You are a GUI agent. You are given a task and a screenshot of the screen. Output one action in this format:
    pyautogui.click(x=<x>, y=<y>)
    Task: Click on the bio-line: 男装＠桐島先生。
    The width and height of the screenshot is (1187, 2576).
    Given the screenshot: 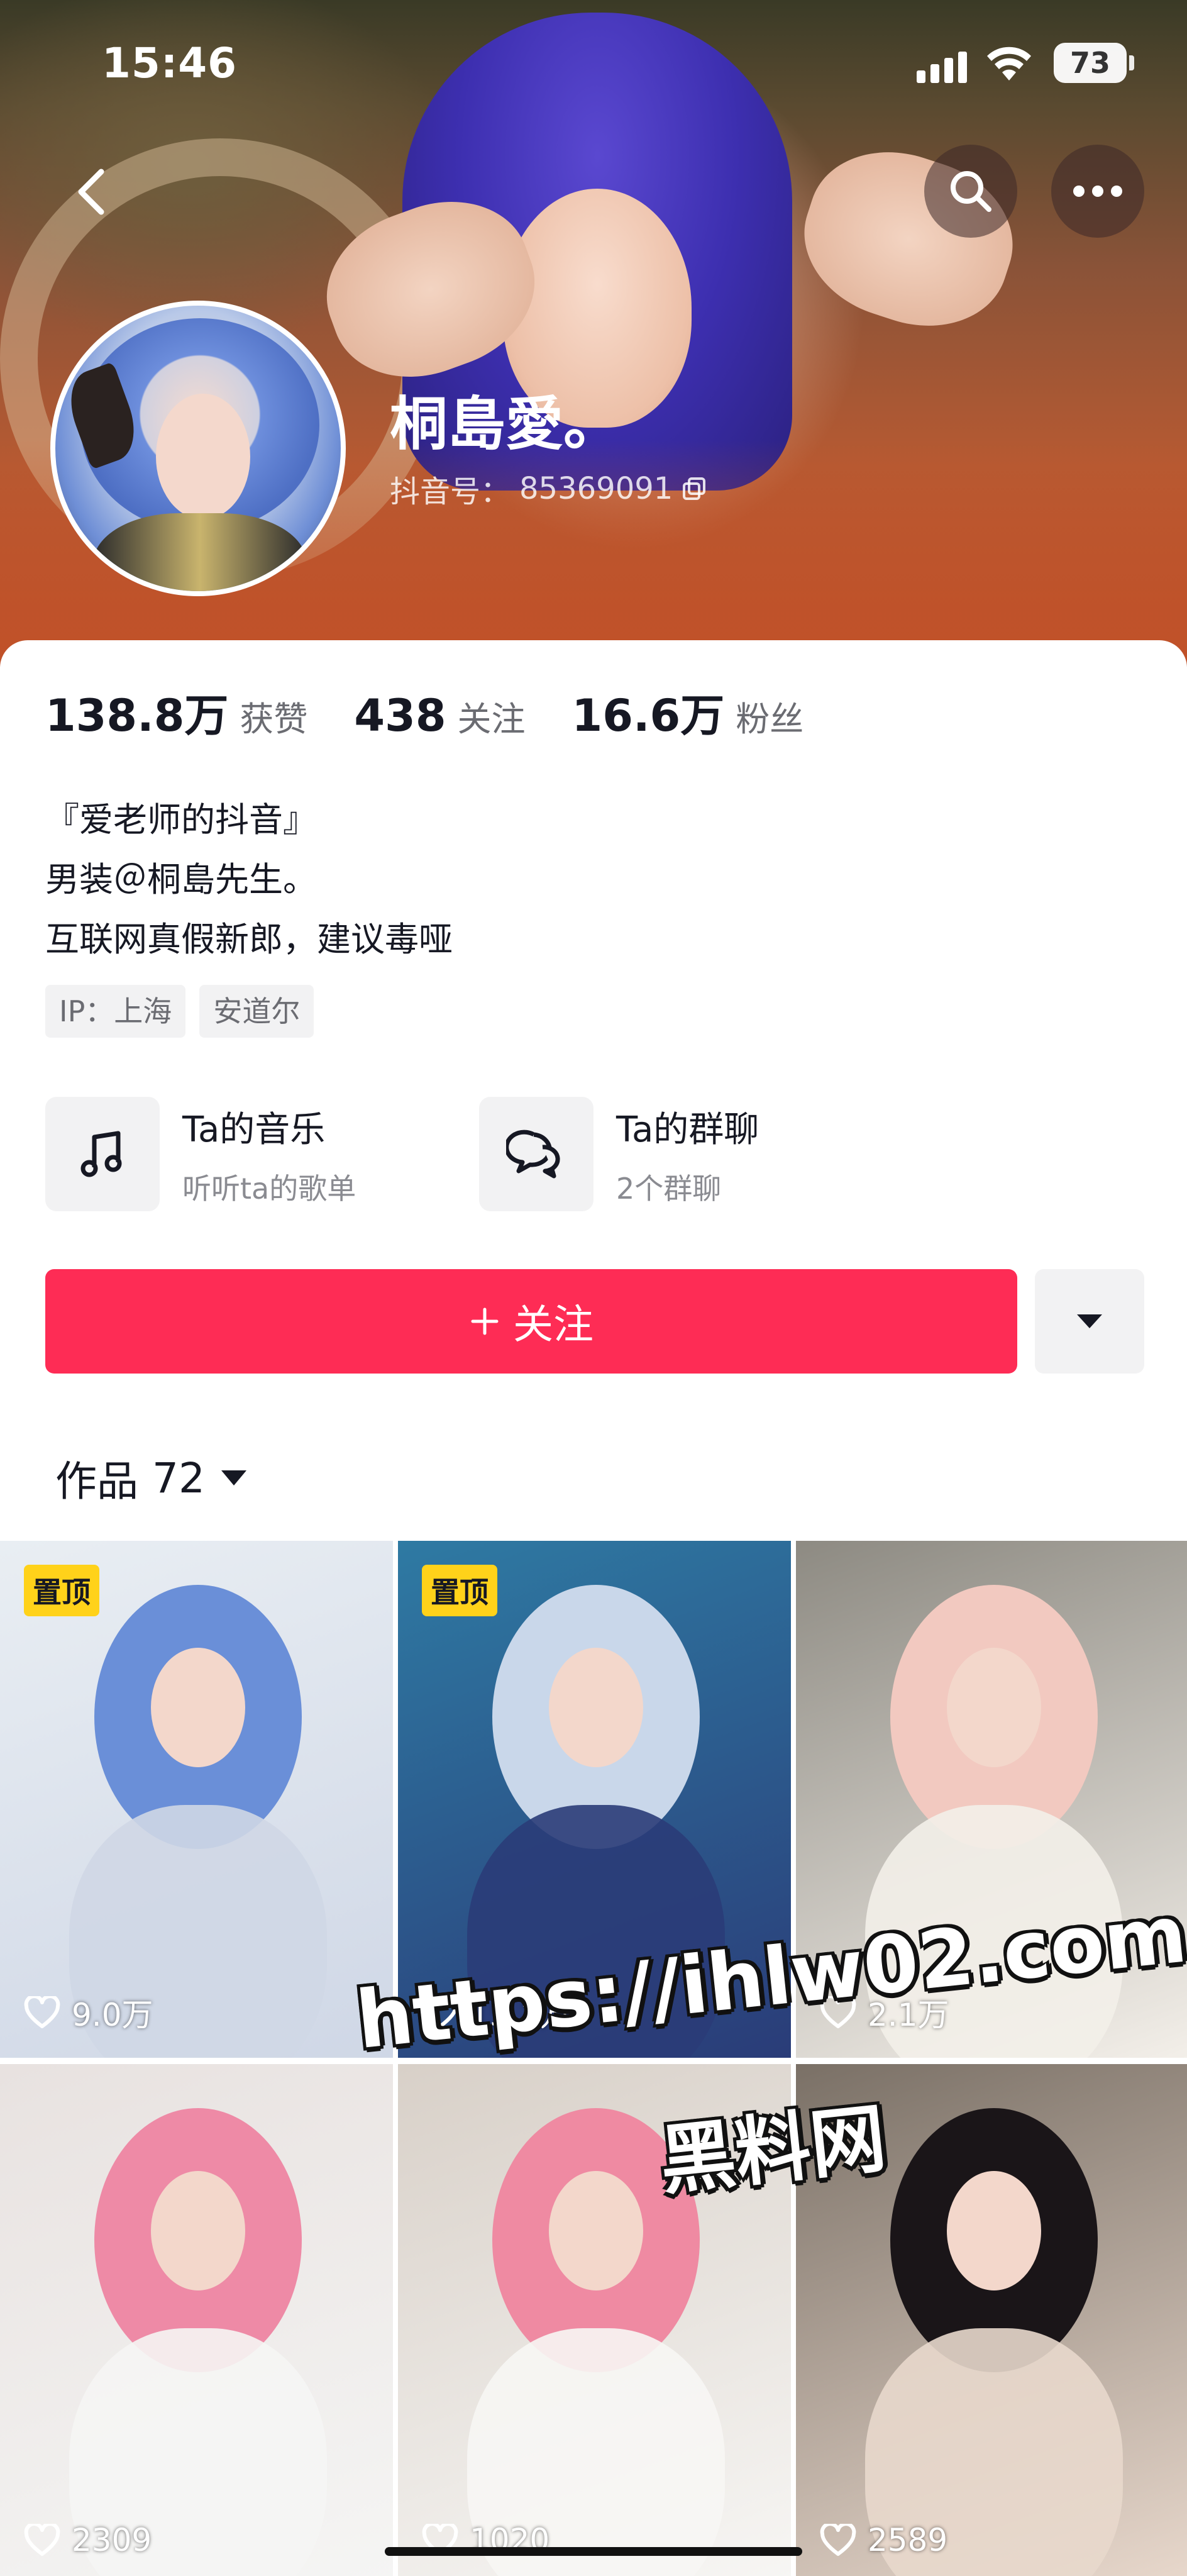 What is the action you would take?
    pyautogui.click(x=249, y=879)
    